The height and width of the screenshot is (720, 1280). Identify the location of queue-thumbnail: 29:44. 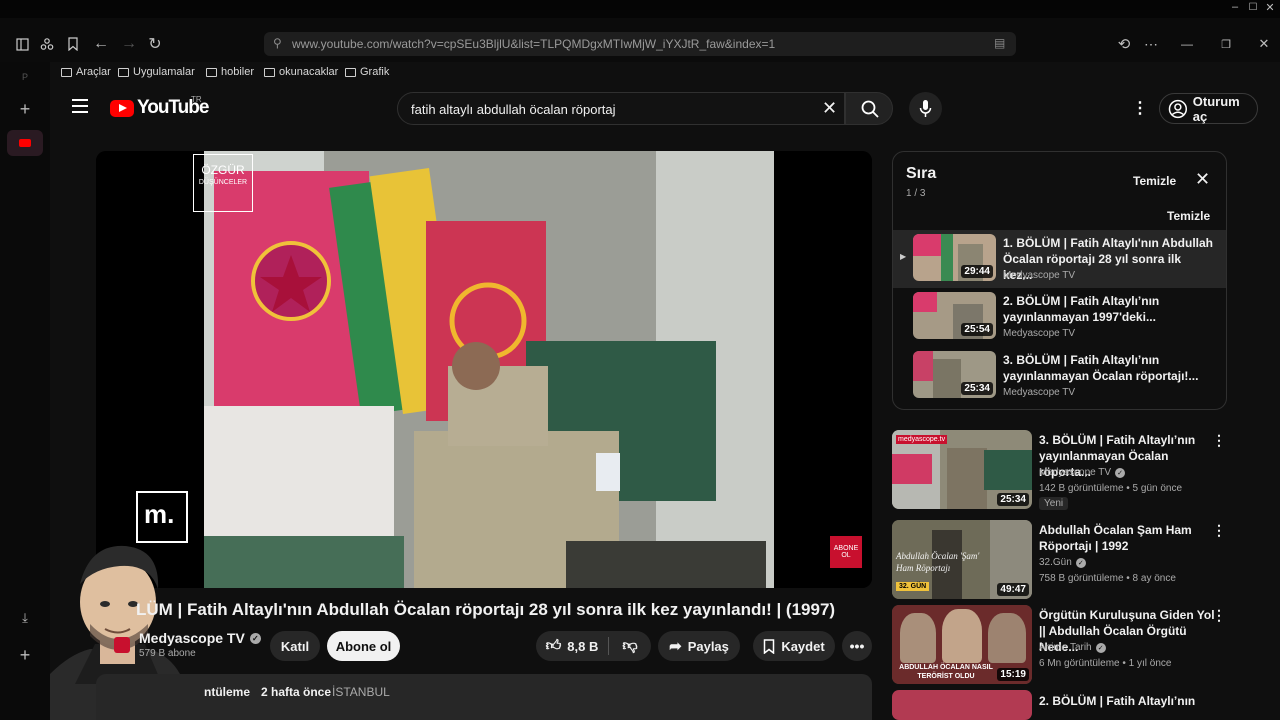
(954, 257).